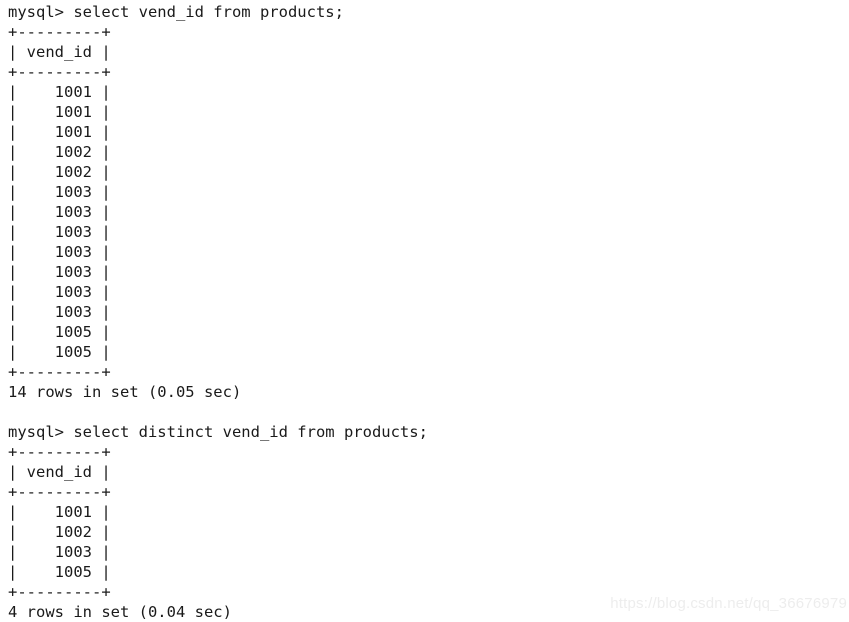 Image resolution: width=849 pixels, height=622 pixels. What do you see at coordinates (728, 603) in the screenshot?
I see `watermark-text: https://blog.csdn.net/qq_36676979` at bounding box center [728, 603].